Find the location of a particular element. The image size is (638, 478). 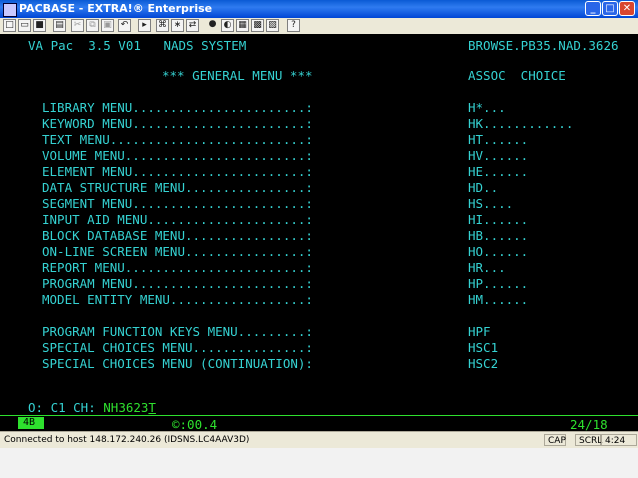

text-cursor: T is located at coordinates (152, 407).